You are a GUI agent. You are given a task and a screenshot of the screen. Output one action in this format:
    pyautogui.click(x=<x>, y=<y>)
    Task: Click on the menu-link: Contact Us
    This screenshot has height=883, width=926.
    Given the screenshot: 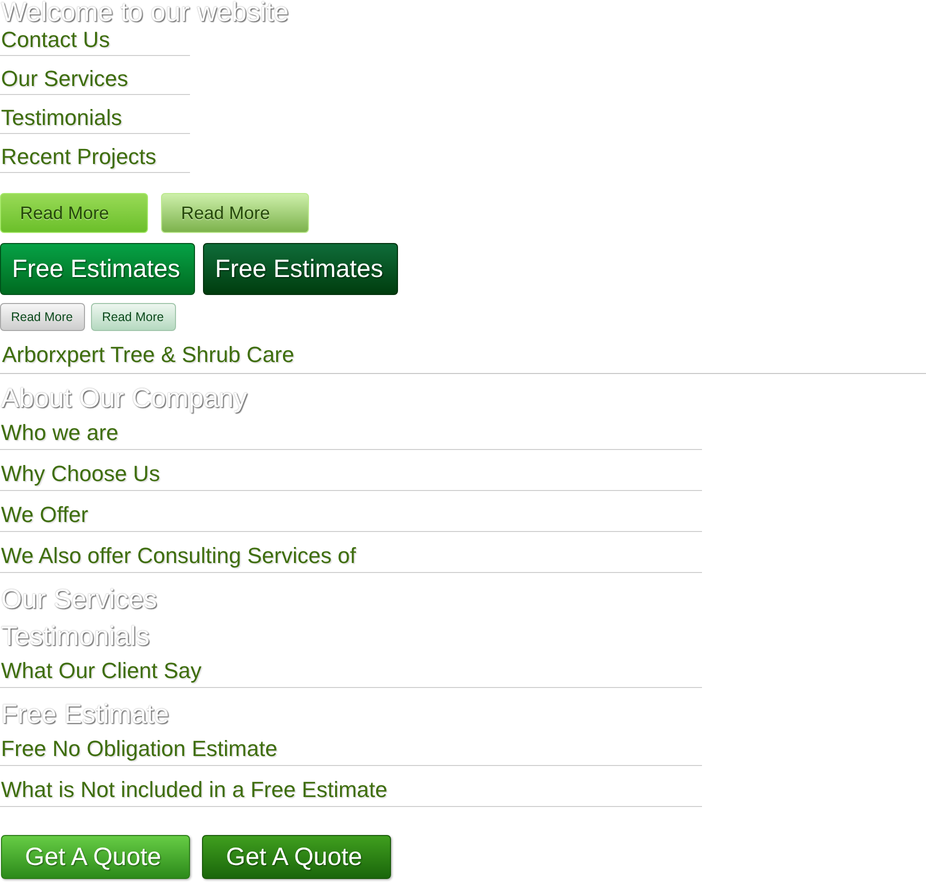 What is the action you would take?
    pyautogui.click(x=55, y=40)
    